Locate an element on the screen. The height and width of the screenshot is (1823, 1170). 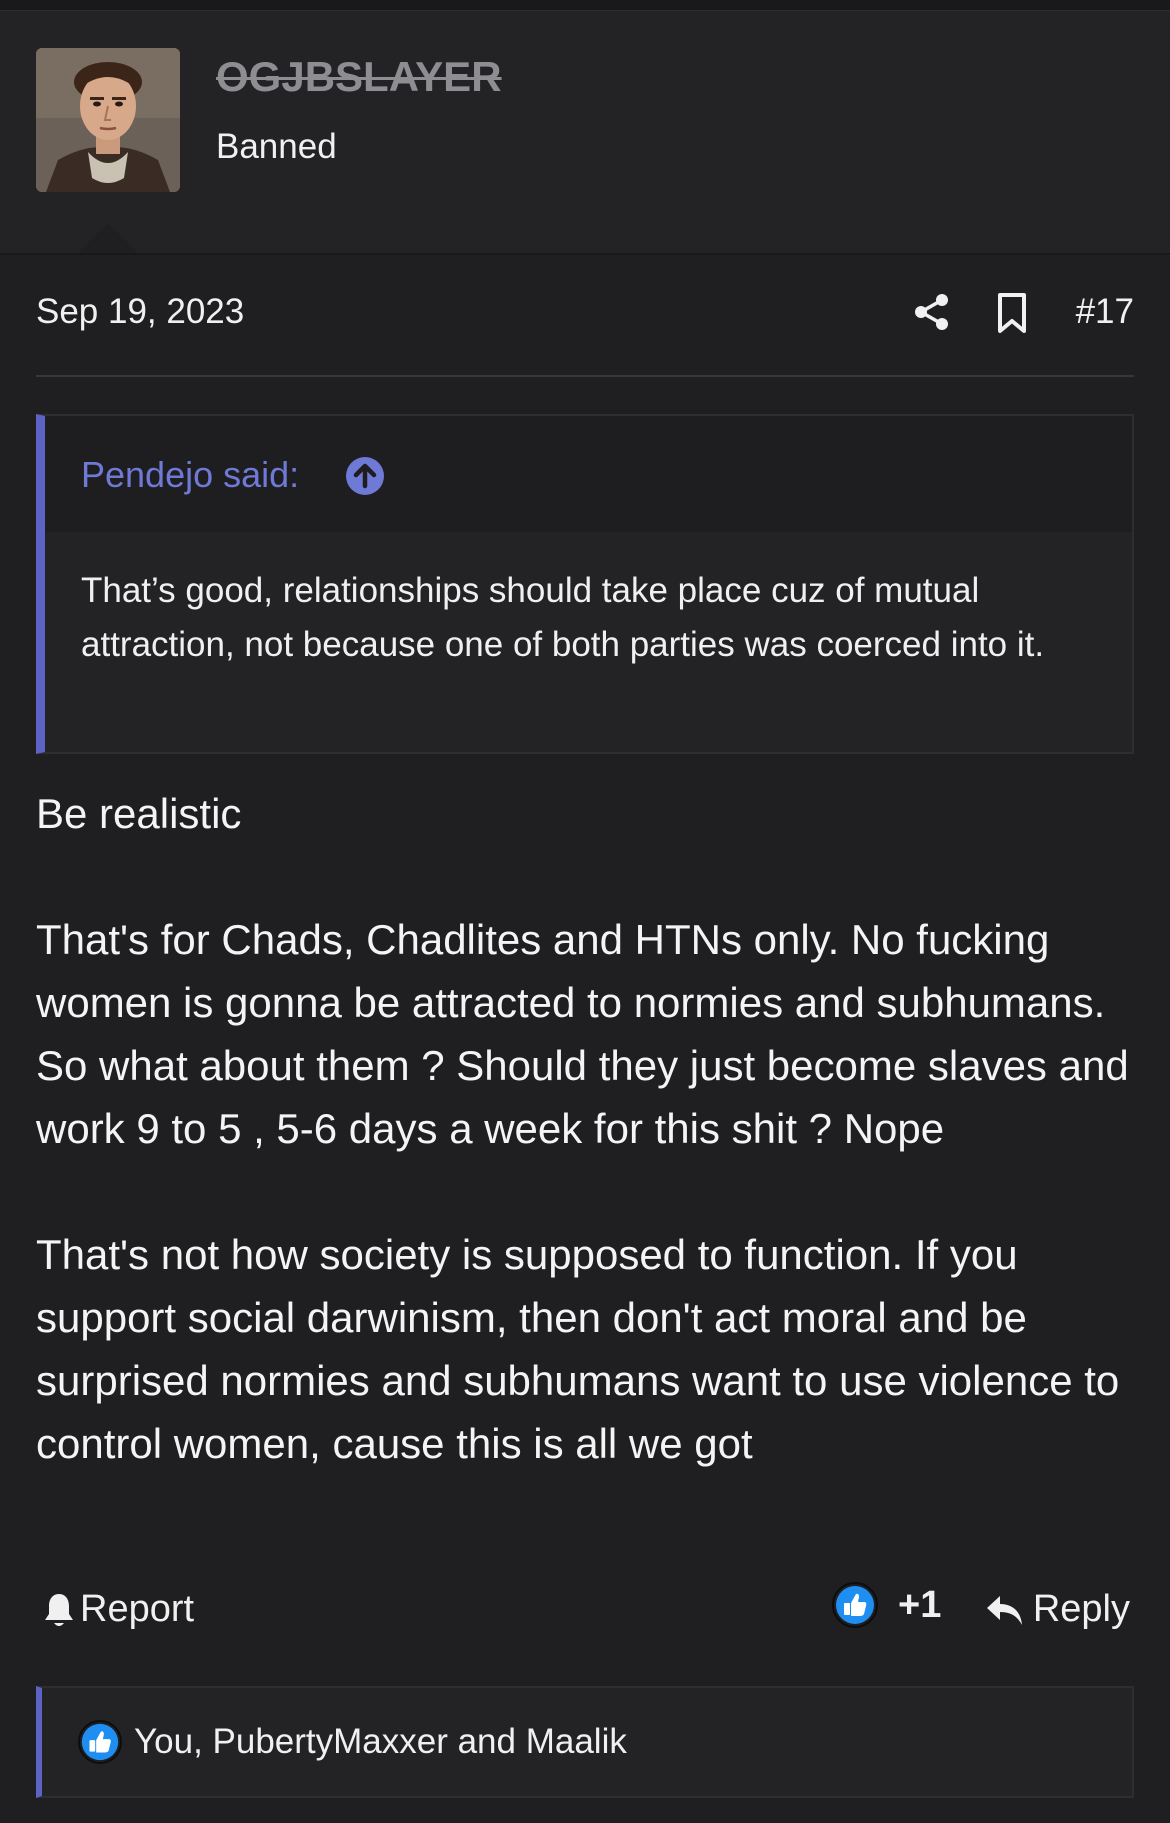
post-actions: Report +1 Reply is located at coordinates (585, 1612).